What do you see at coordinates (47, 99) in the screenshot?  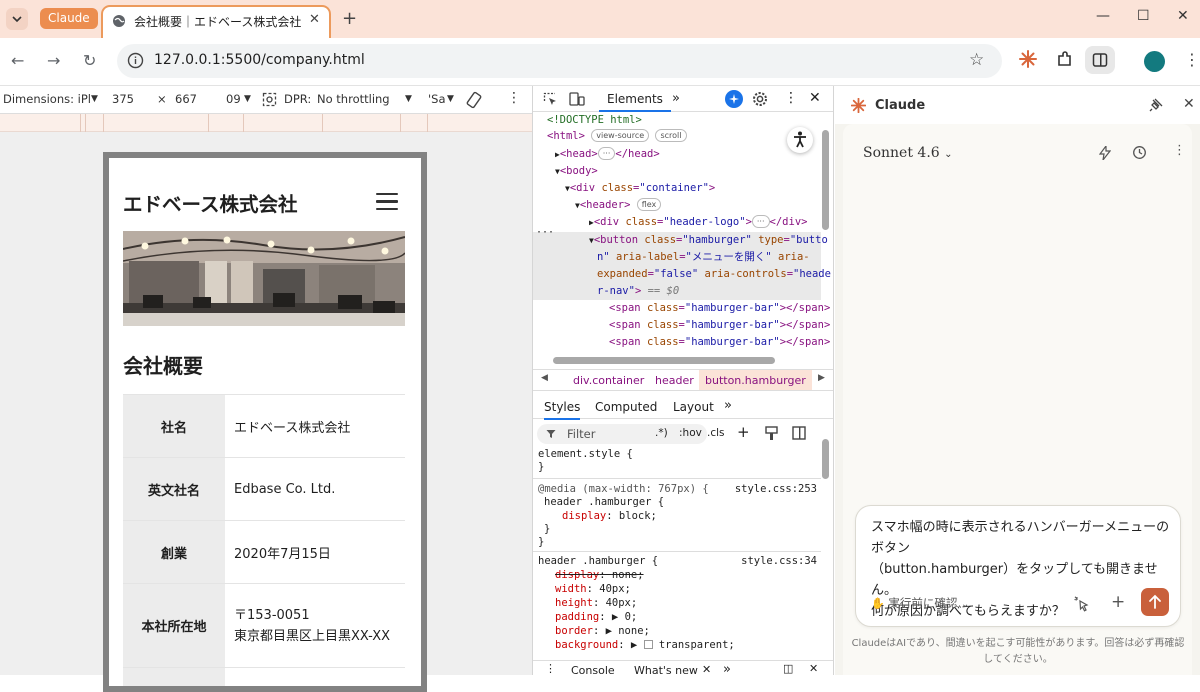 I see `dimensions-select: Dimensions: iPl` at bounding box center [47, 99].